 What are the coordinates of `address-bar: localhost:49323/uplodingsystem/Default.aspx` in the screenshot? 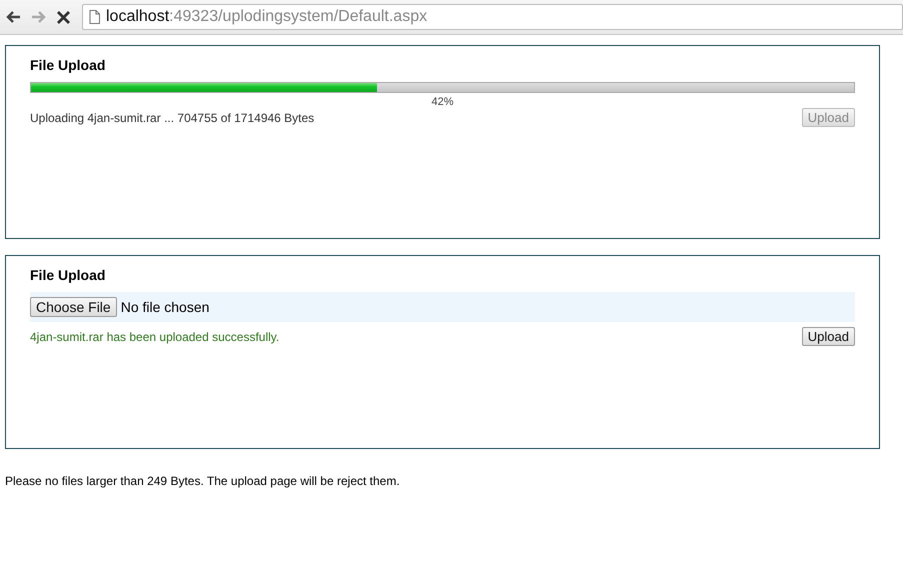 It's located at (492, 17).